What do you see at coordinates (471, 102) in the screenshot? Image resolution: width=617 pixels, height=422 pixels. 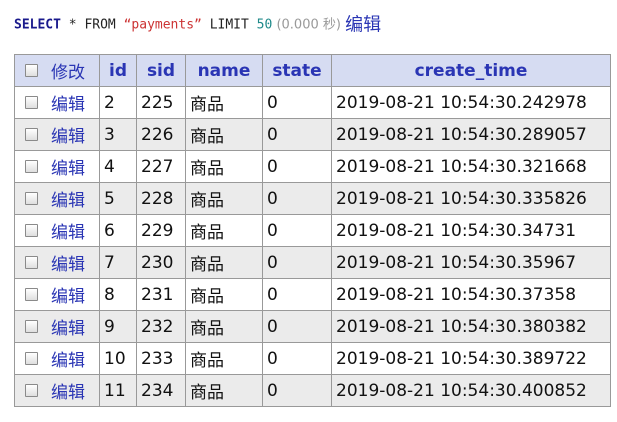 I see `cell-create-time: 2019-08-21 10:54:30.242978` at bounding box center [471, 102].